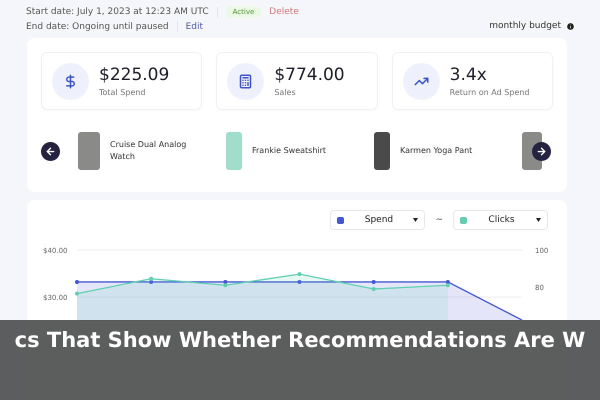 This screenshot has width=600, height=400. Describe the element at coordinates (378, 220) in the screenshot. I see `metric-dropdown: Spend` at that location.